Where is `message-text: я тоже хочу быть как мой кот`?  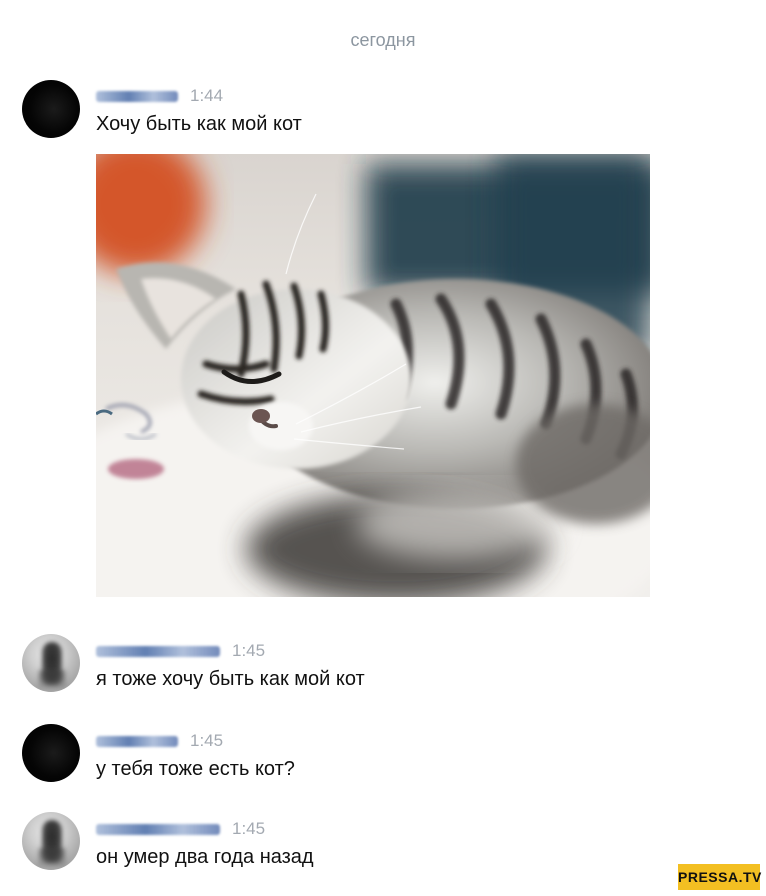
message-text: я тоже хочу быть как мой кот is located at coordinates (230, 679).